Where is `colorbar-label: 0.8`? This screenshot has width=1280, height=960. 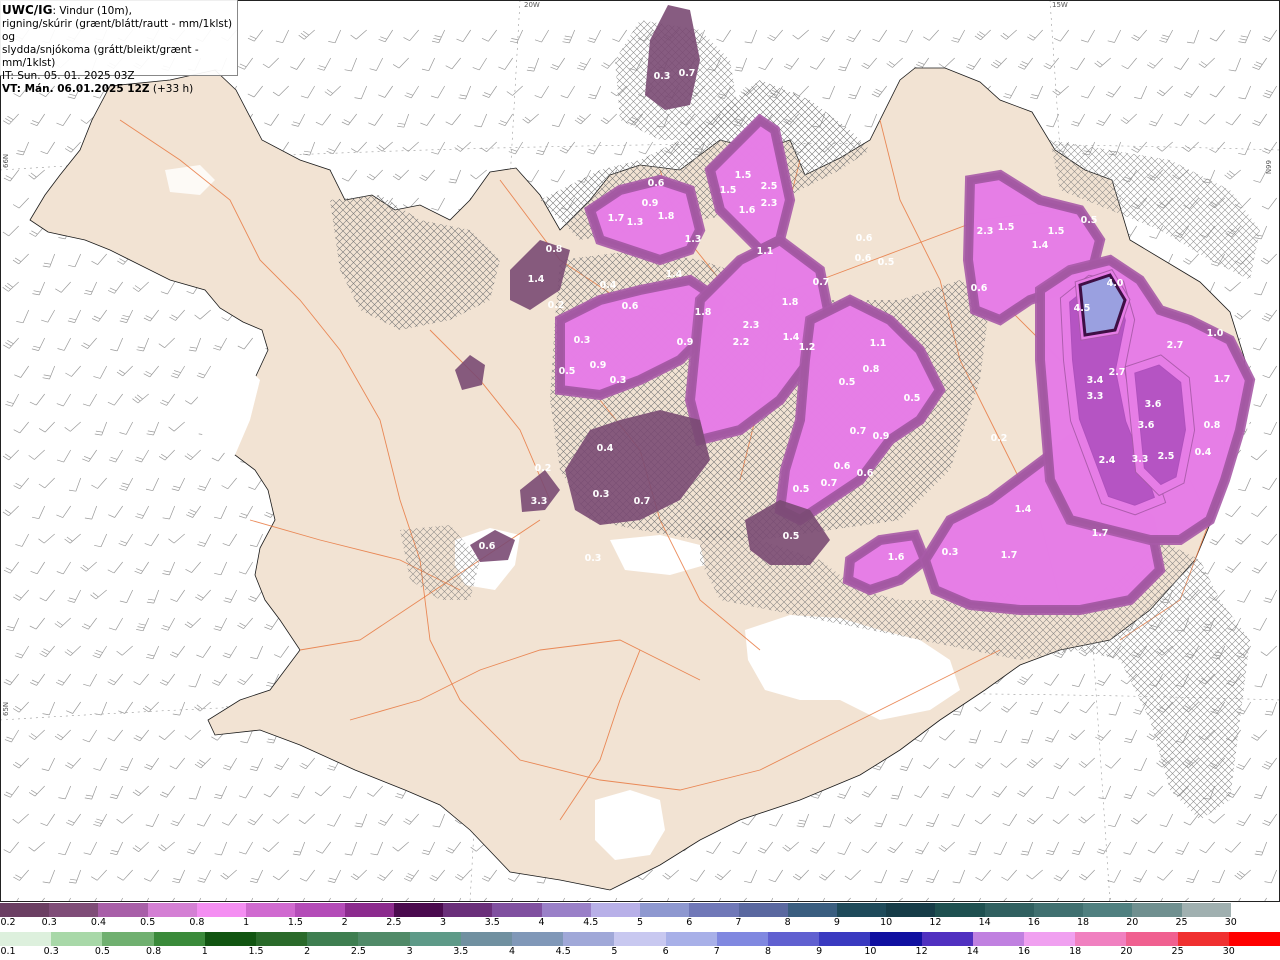 colorbar-label: 0.8 is located at coordinates (154, 951).